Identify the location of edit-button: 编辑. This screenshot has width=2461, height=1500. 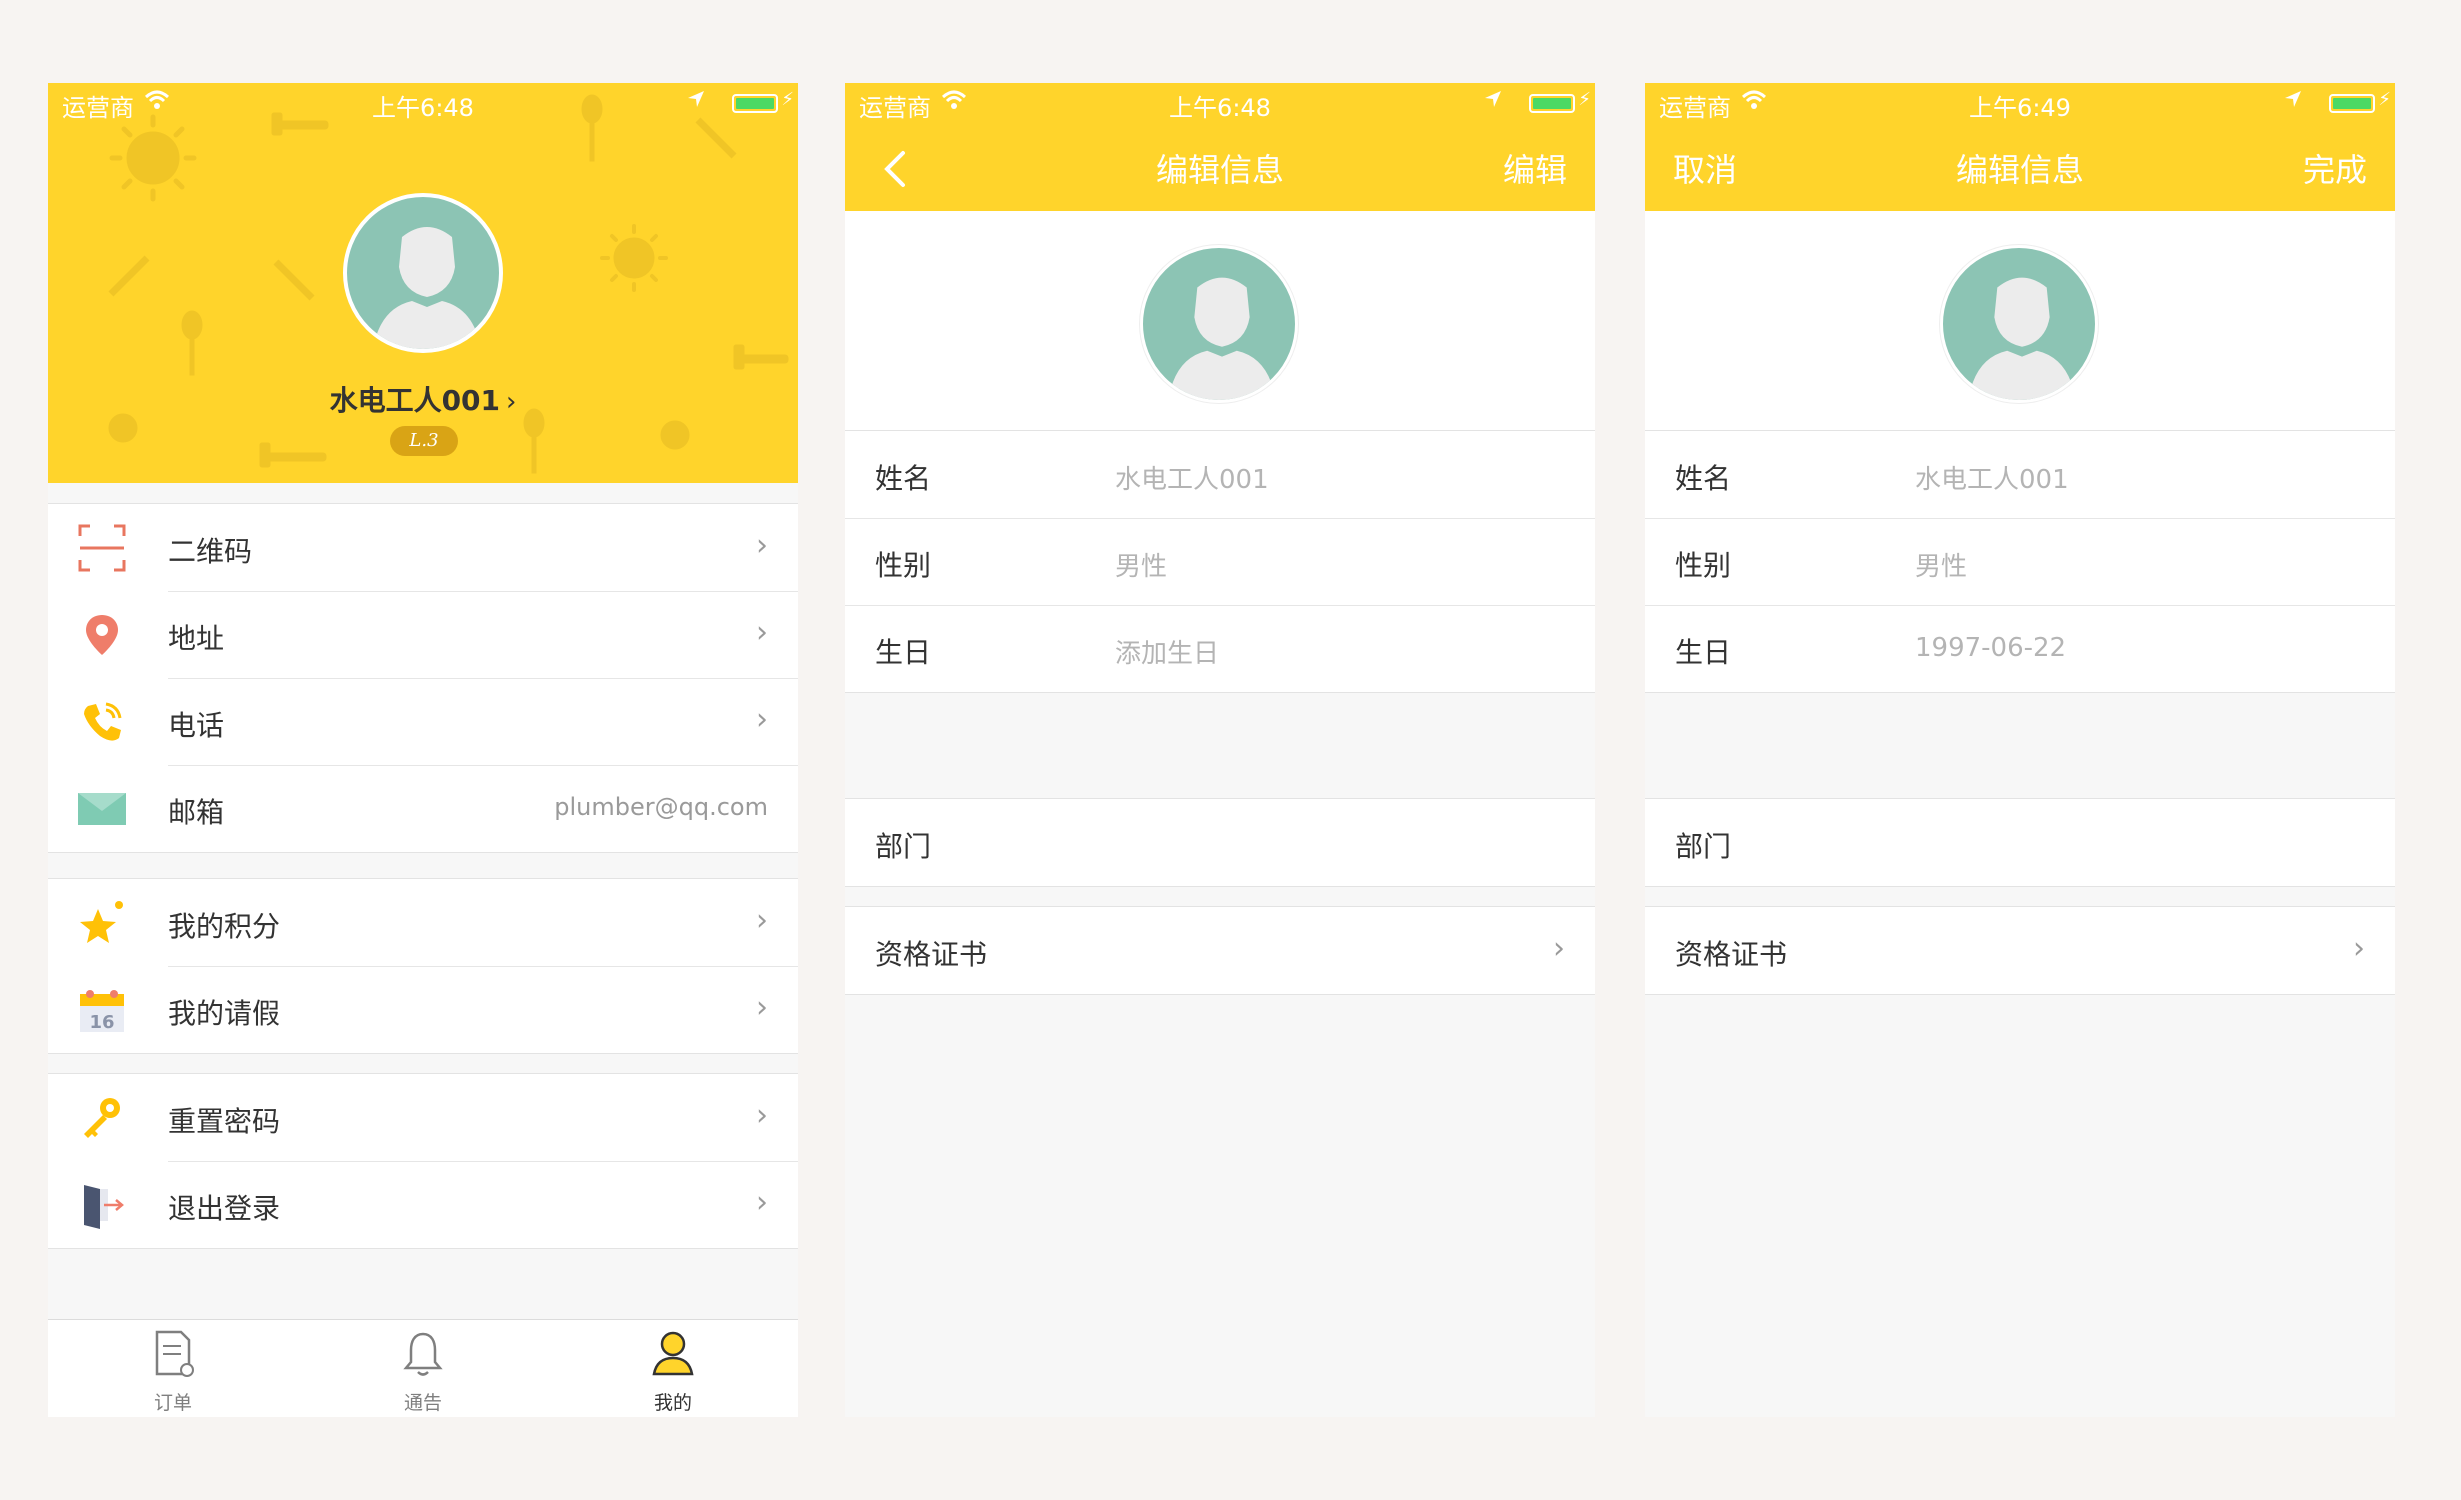
(1535, 168).